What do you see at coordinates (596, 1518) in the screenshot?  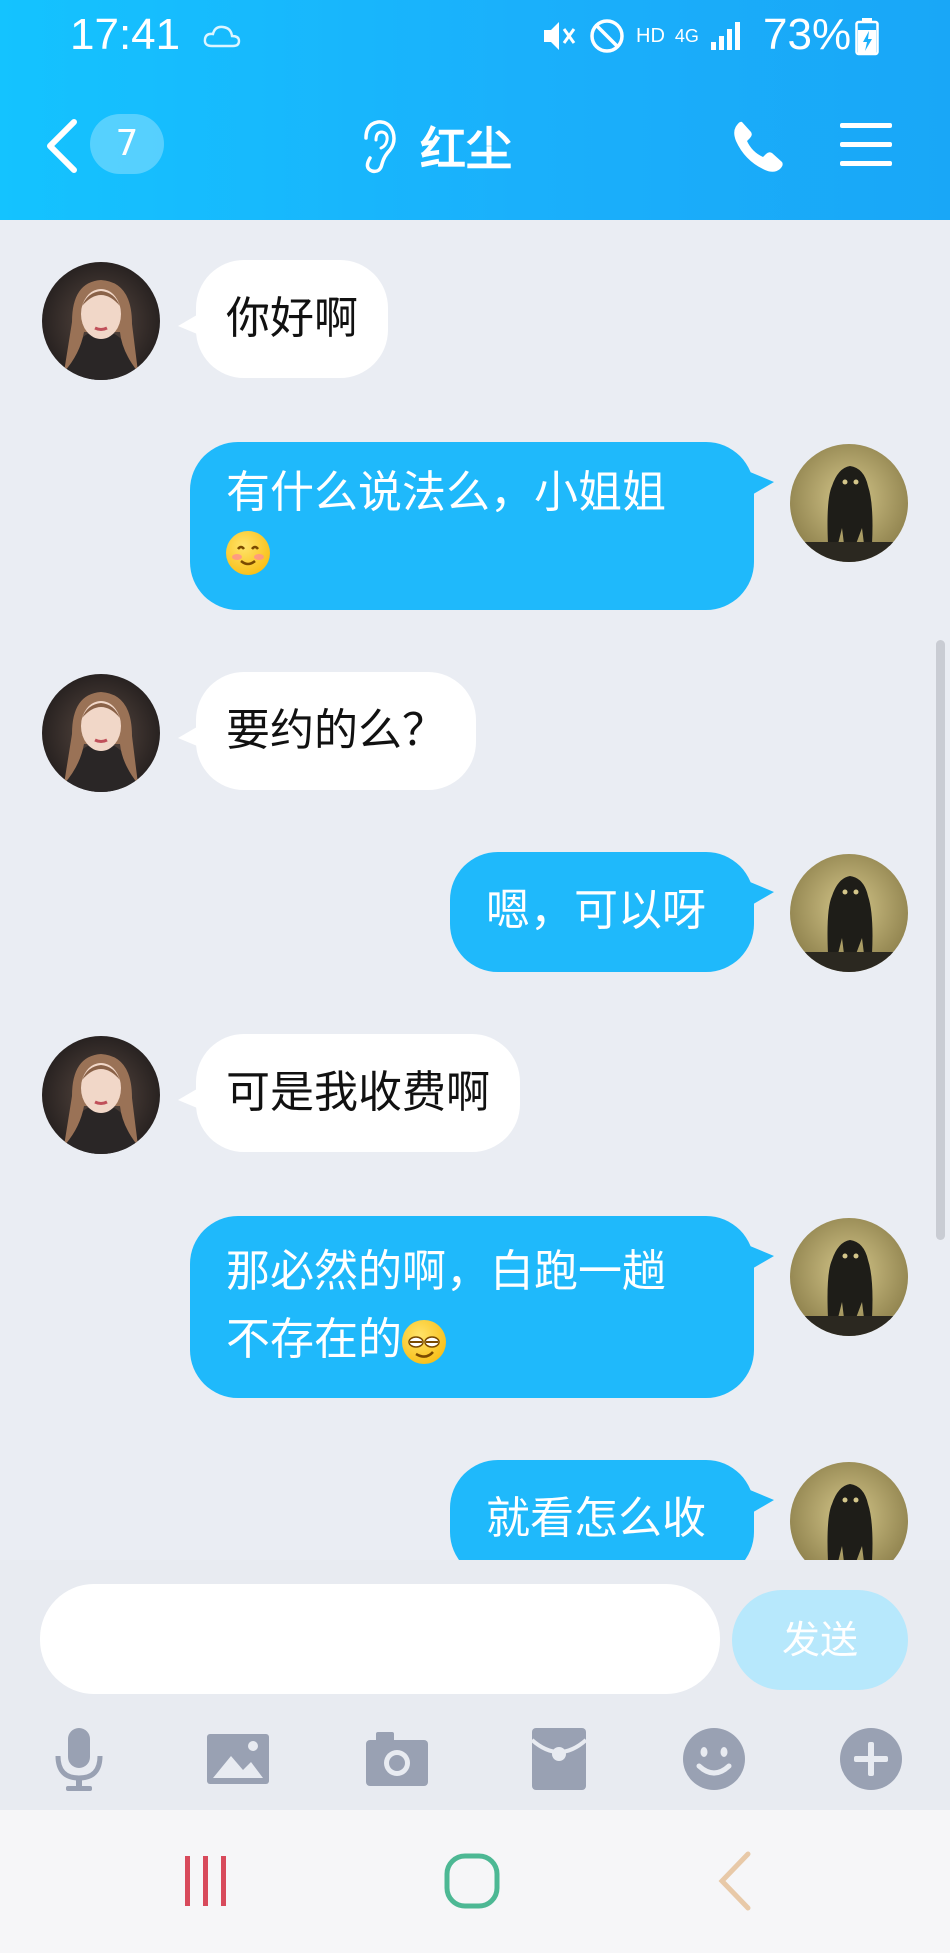 I see `message-text: 就看怎么收` at bounding box center [596, 1518].